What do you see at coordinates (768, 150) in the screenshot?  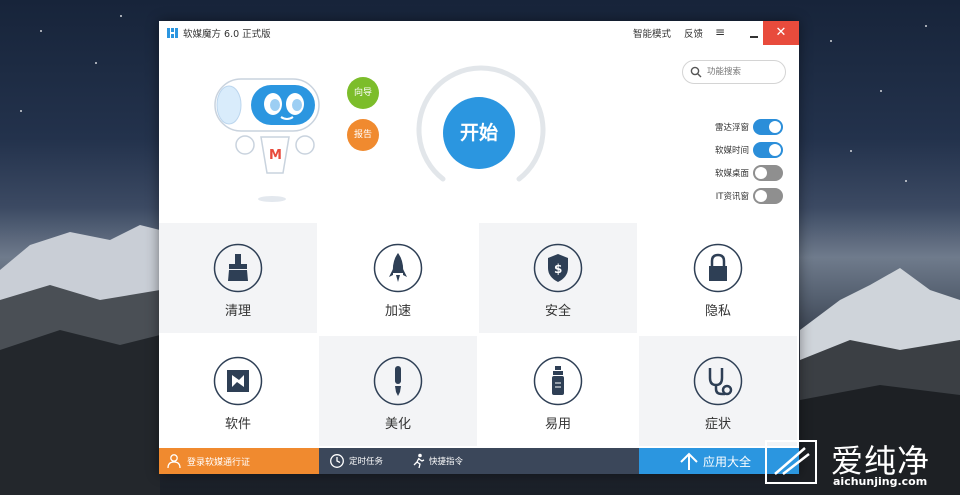 I see `ruanmei-time-switch` at bounding box center [768, 150].